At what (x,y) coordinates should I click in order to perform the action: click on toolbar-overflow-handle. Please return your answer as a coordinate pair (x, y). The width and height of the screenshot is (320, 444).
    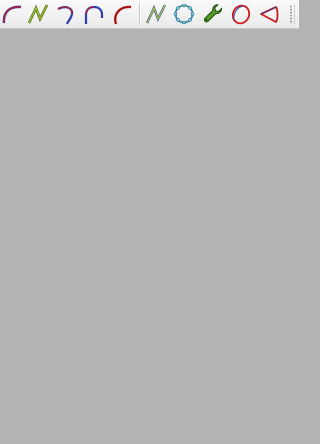
    Looking at the image, I should click on (297, 14).